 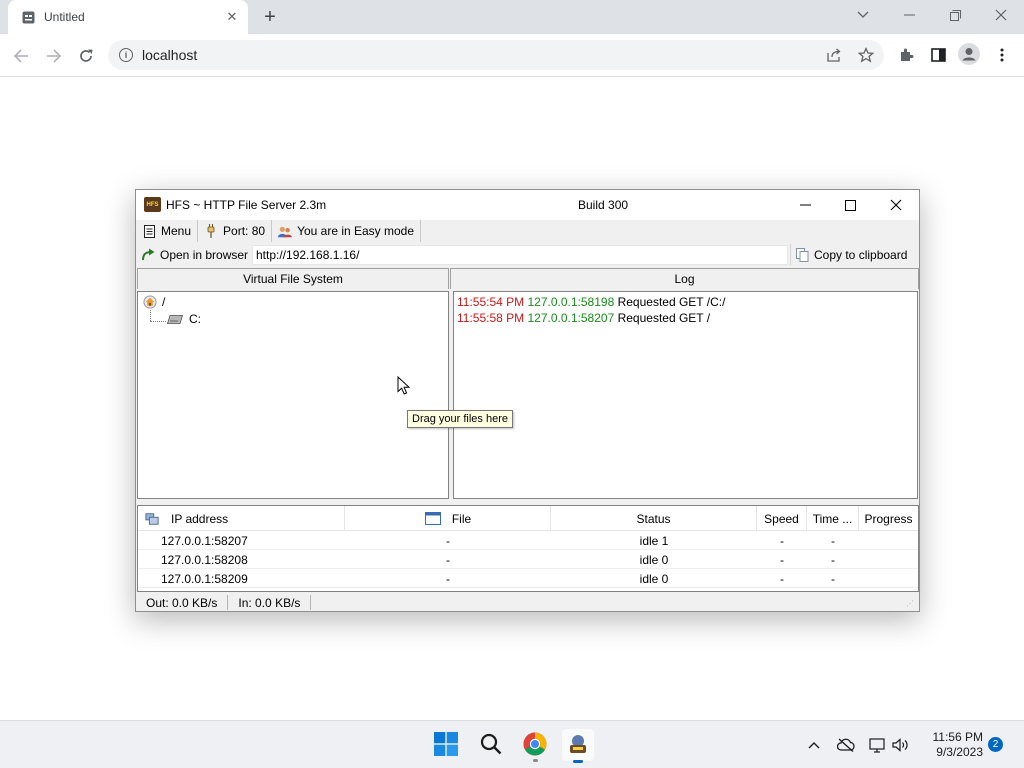 I want to click on port-button: Port: 80, so click(x=235, y=231).